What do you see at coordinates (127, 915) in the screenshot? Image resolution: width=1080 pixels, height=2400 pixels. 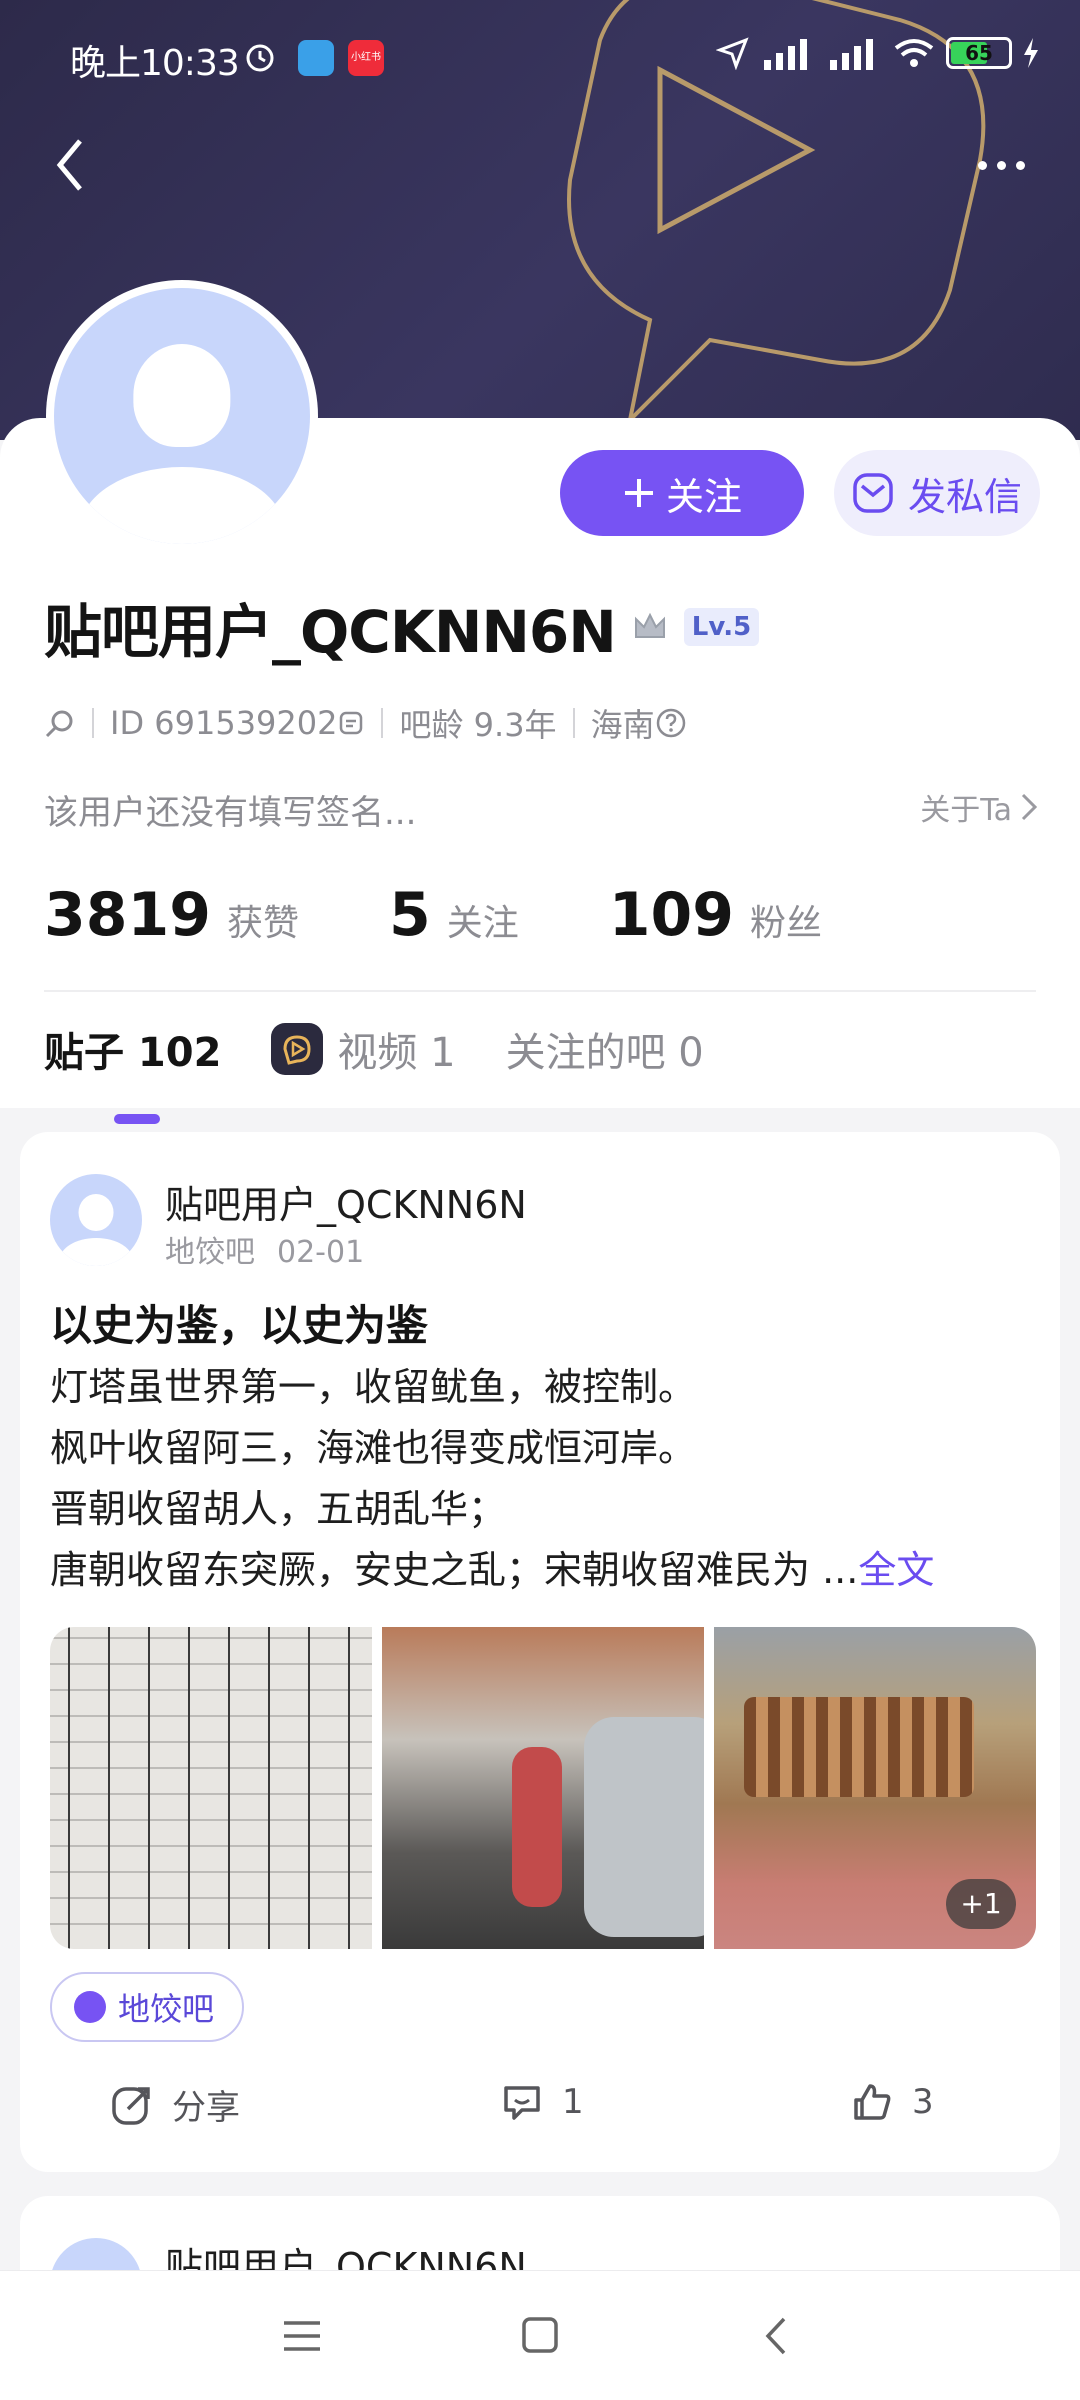 I see `stat-likes-count: 3819` at bounding box center [127, 915].